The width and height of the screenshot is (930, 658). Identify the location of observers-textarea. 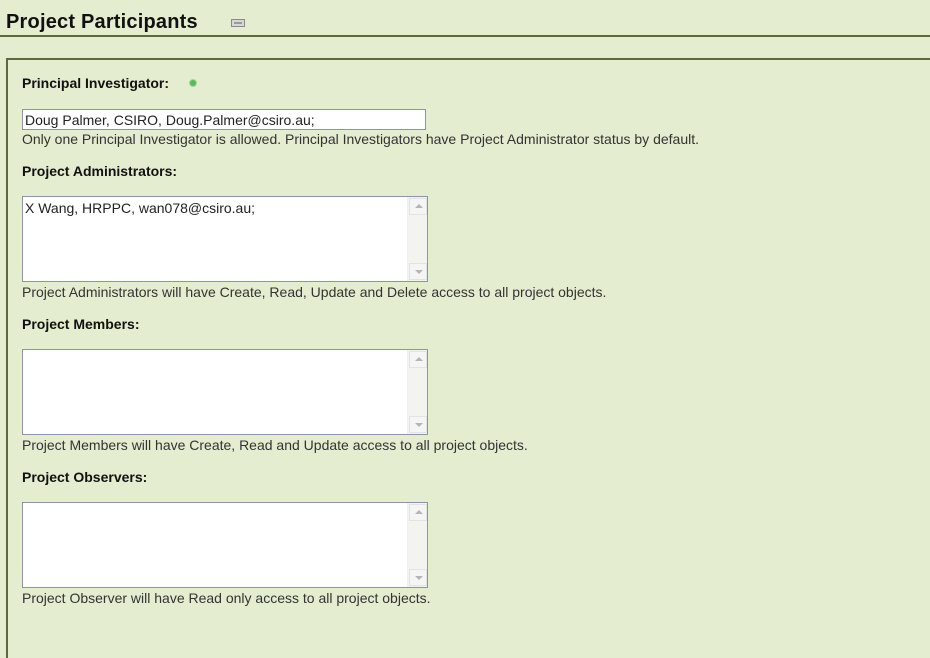
(225, 545).